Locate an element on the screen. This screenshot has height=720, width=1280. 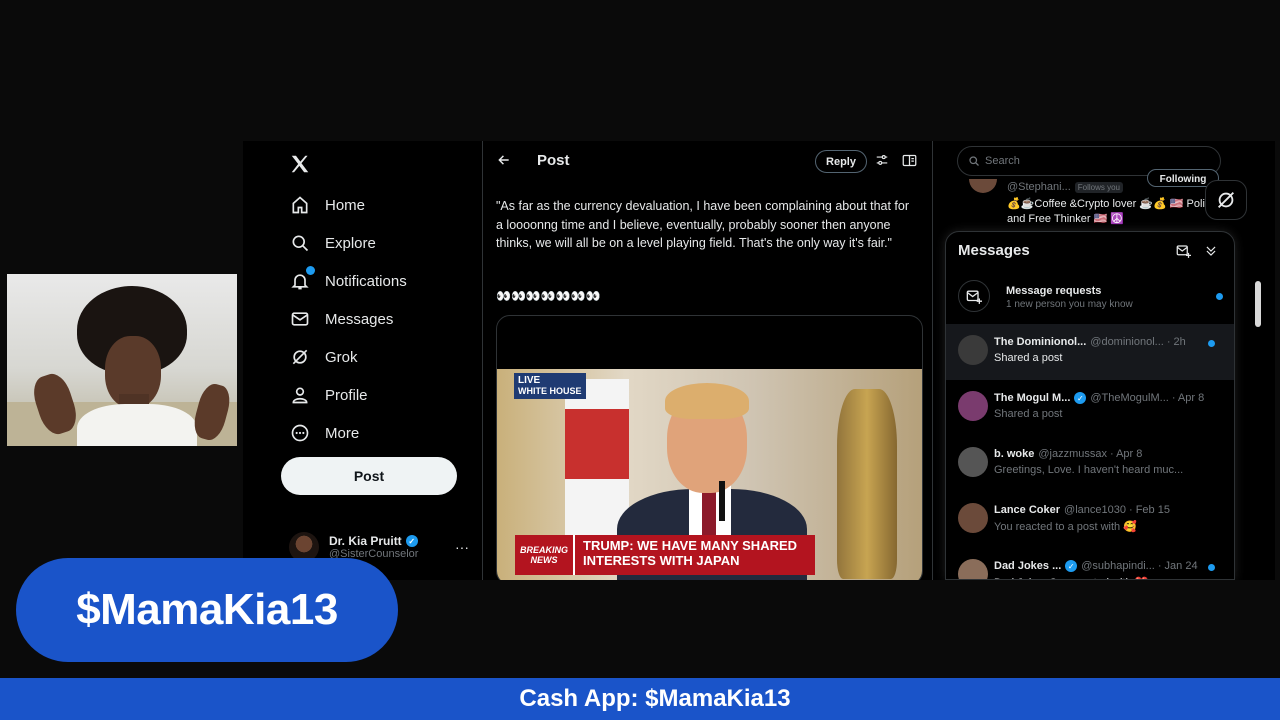
conversation-handle: @jazzmussax is located at coordinates (1072, 454).